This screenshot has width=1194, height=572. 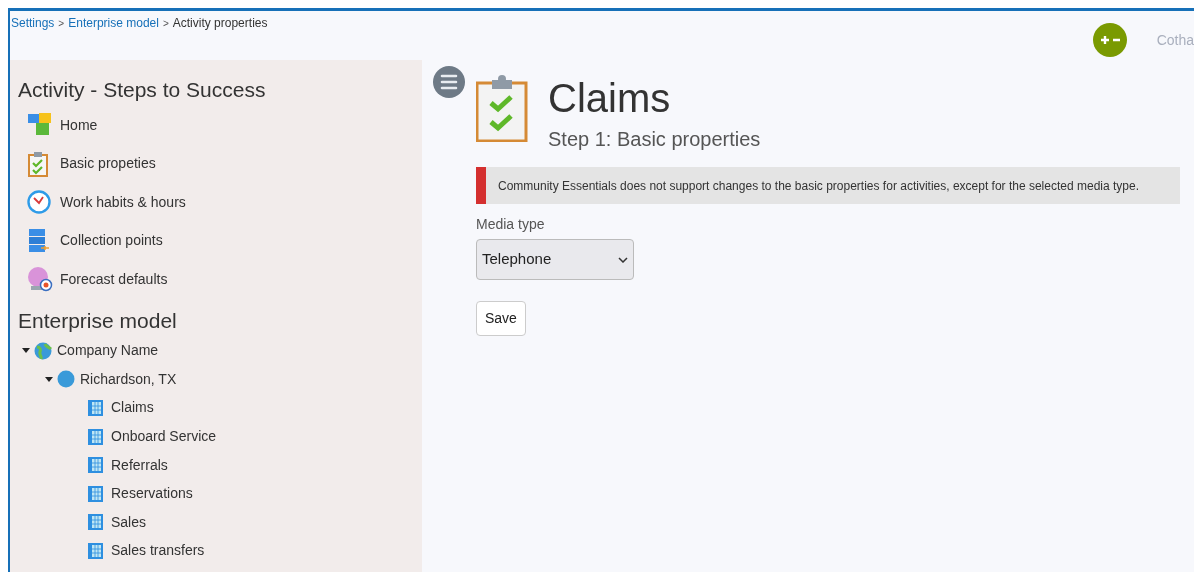 I want to click on page-subtitle: Step 1: Basic properties, so click(x=654, y=139).